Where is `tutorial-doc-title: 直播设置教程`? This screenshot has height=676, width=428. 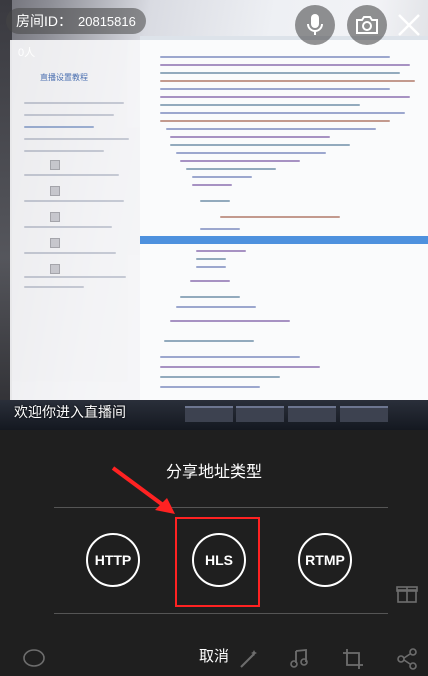 tutorial-doc-title: 直播设置教程 is located at coordinates (64, 77).